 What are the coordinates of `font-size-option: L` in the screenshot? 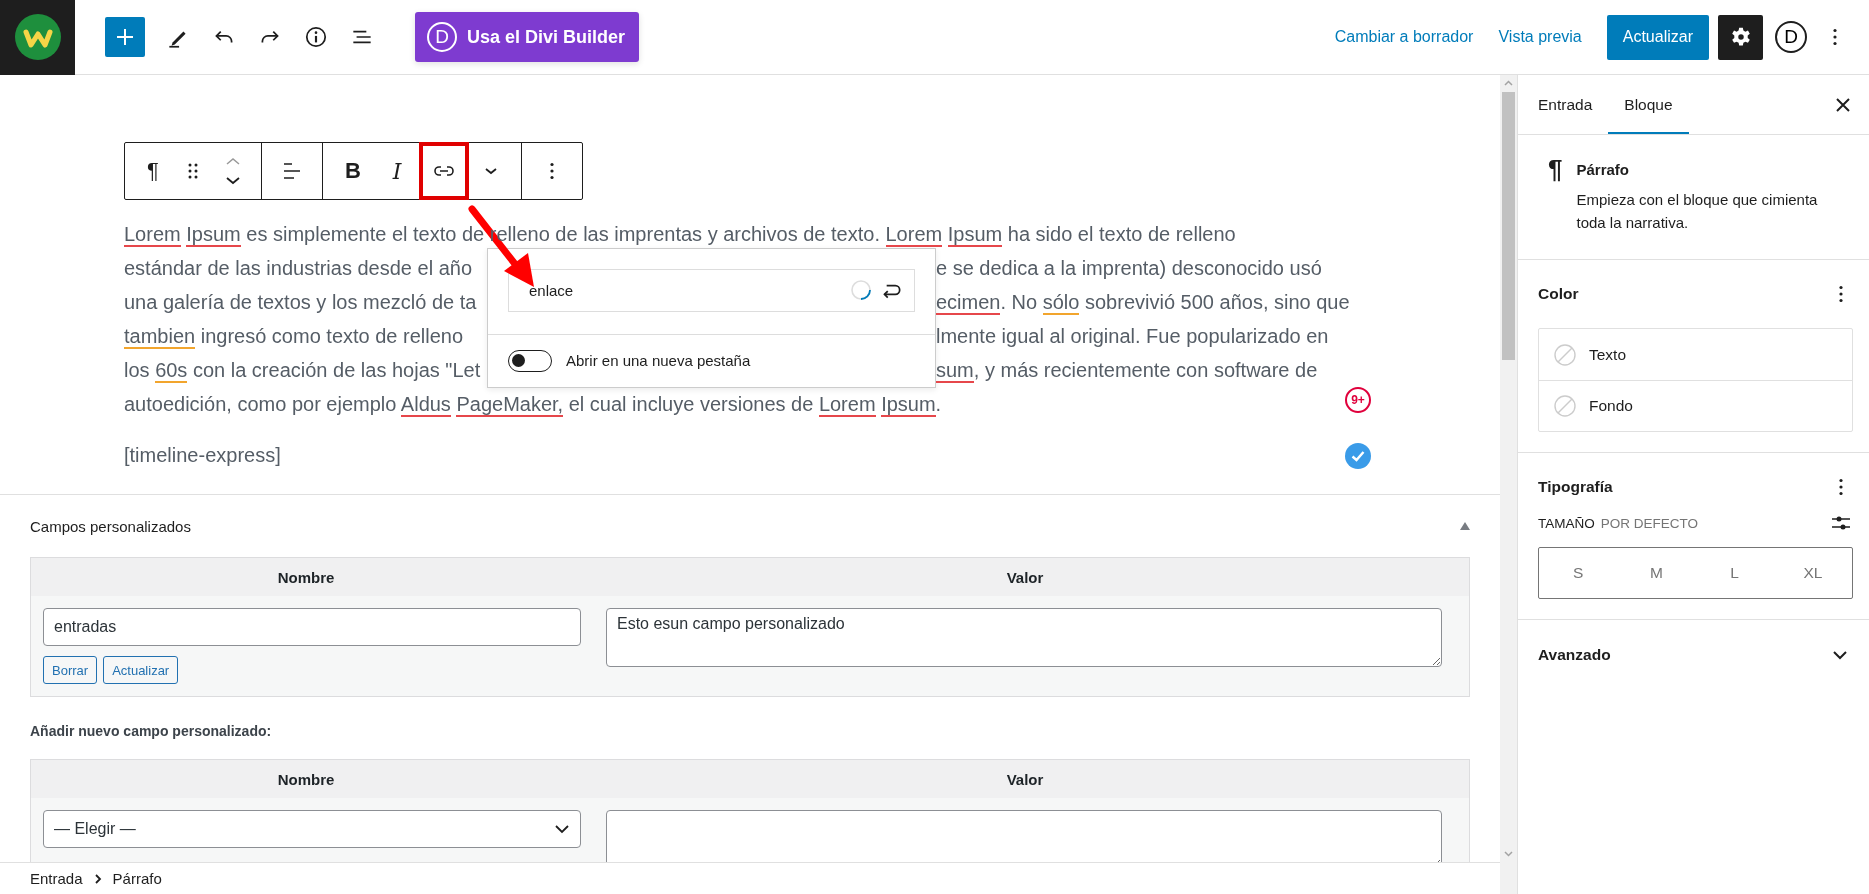 It's located at (1734, 573).